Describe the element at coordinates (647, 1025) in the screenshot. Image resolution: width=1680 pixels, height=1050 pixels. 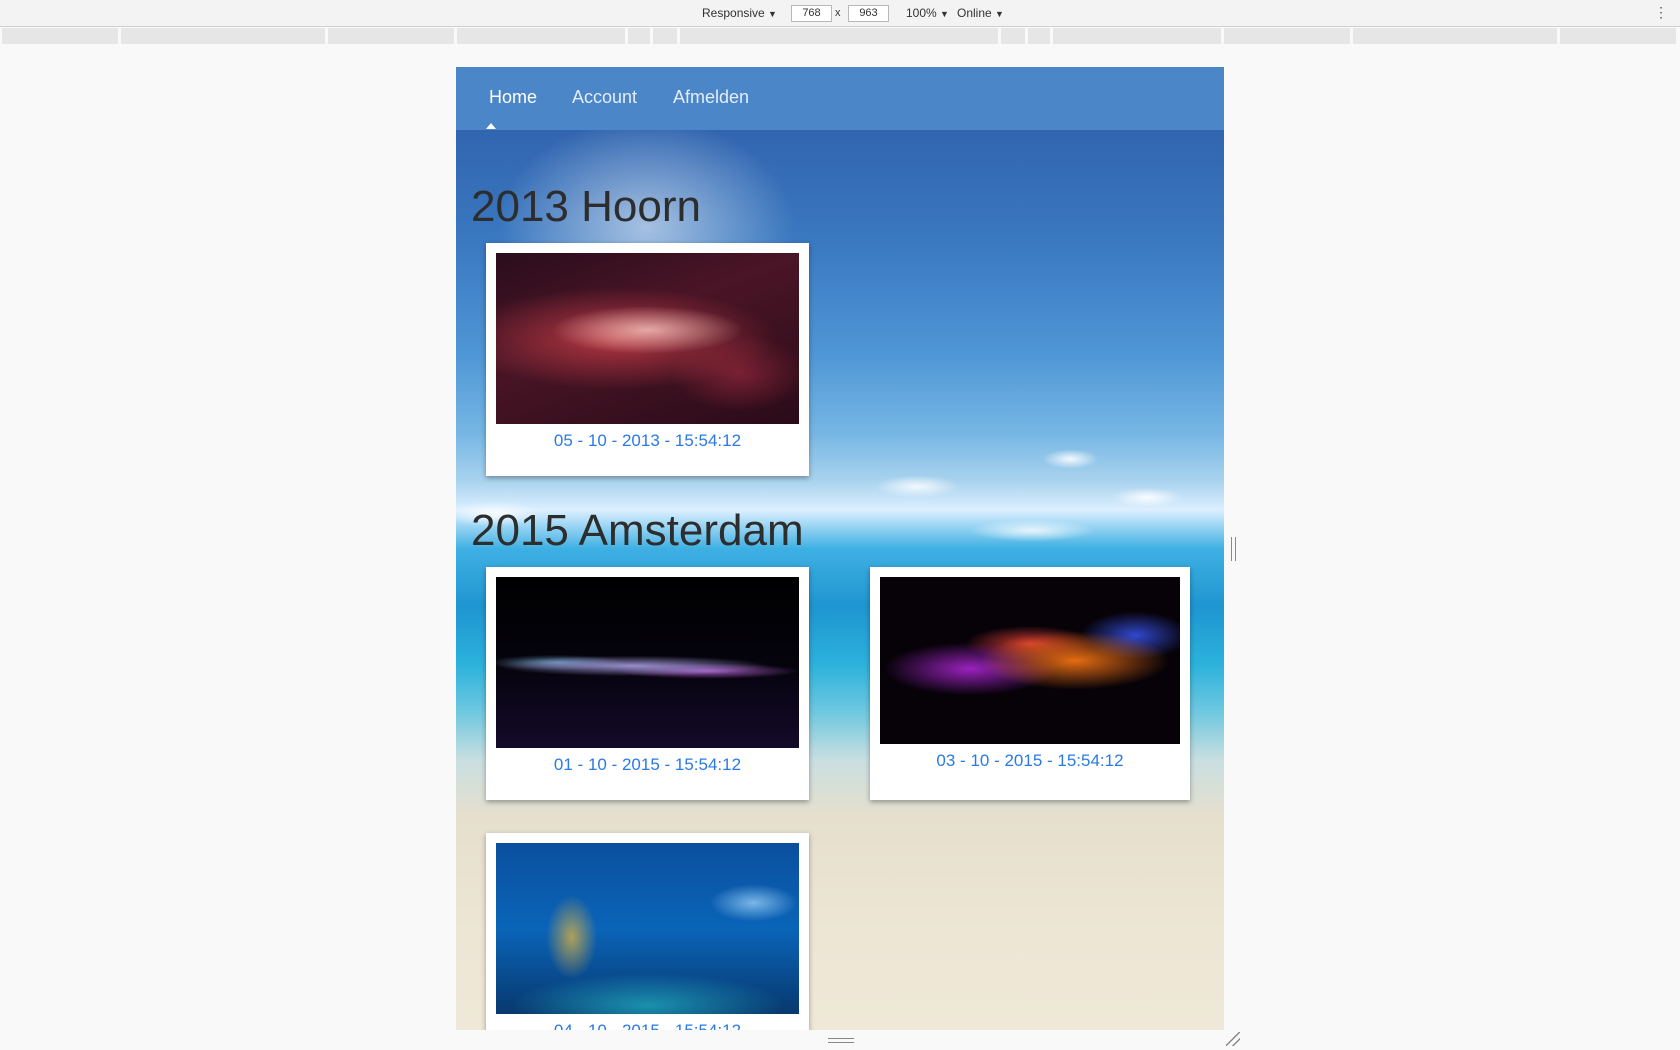
I see `photo-date-link: 04 - 10 - 2015 - 15:54:12` at that location.